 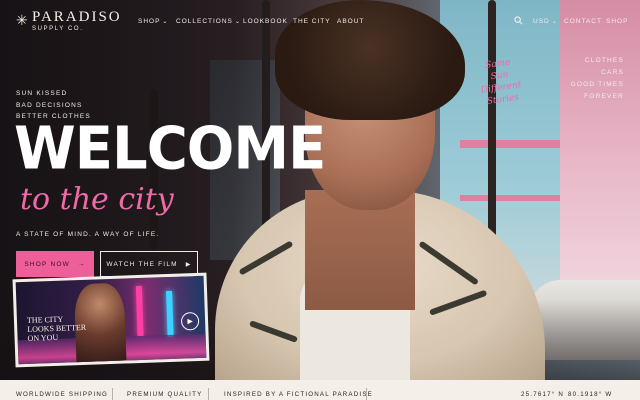 What do you see at coordinates (165, 394) in the screenshot?
I see `footer-quality: PREMIUM QUALITY` at bounding box center [165, 394].